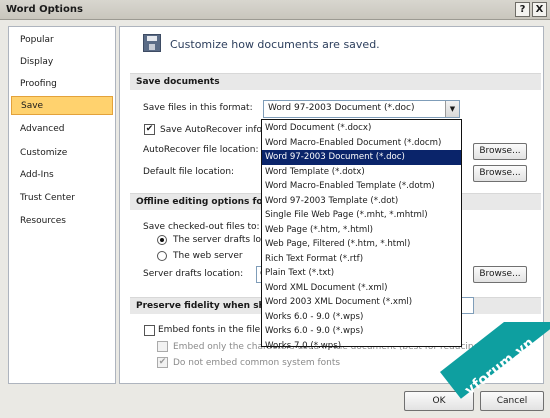  I want to click on dropdown-option: Word Document (*.docx), so click(361, 128).